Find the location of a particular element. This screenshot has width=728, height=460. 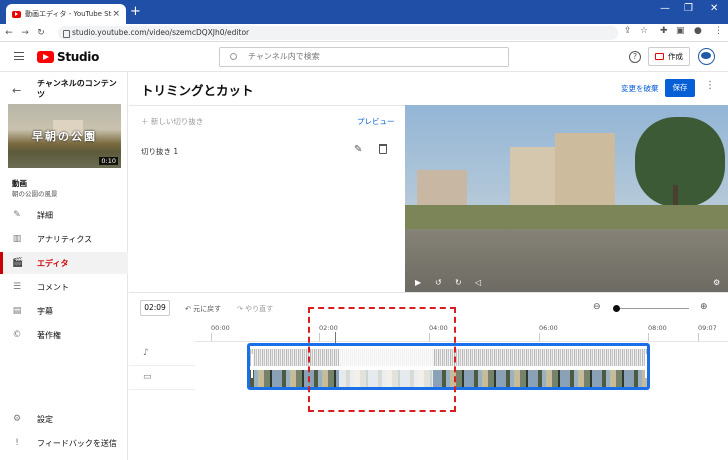

sidebar-item-subtitles: ▤ 字幕 is located at coordinates (64, 311).